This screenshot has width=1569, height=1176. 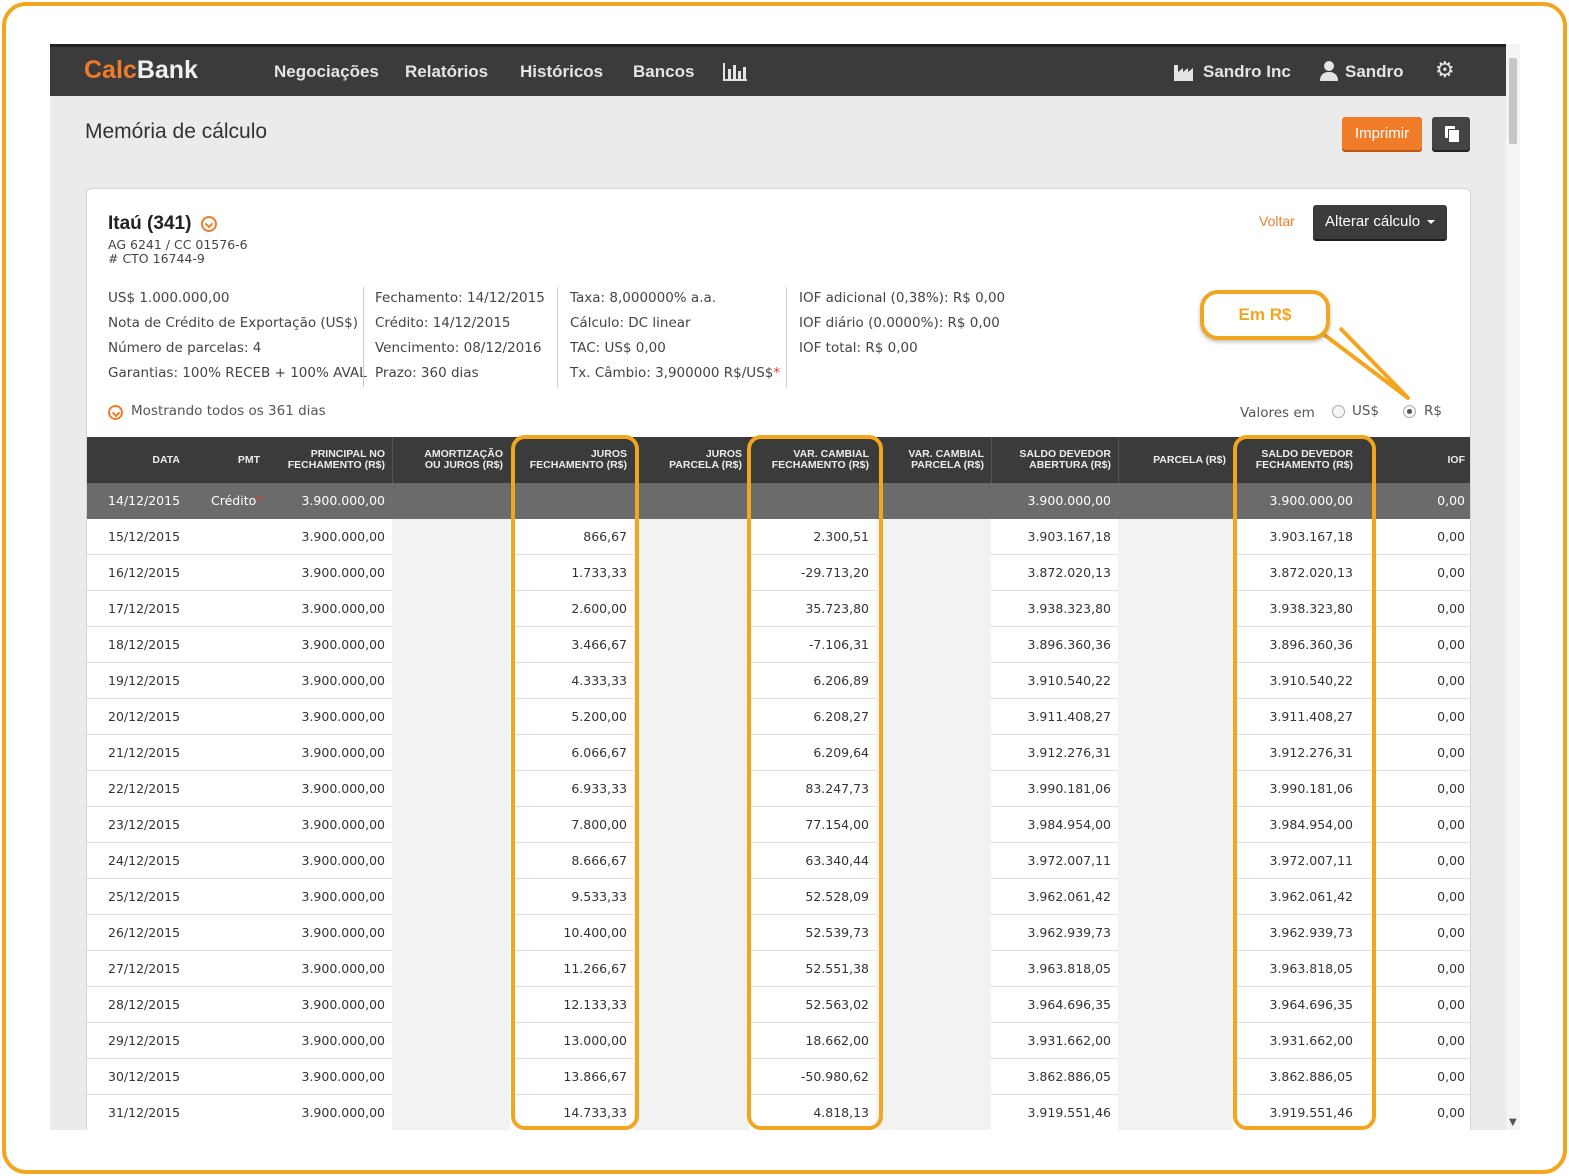 I want to click on nav-bancos: Bancos, so click(x=663, y=72).